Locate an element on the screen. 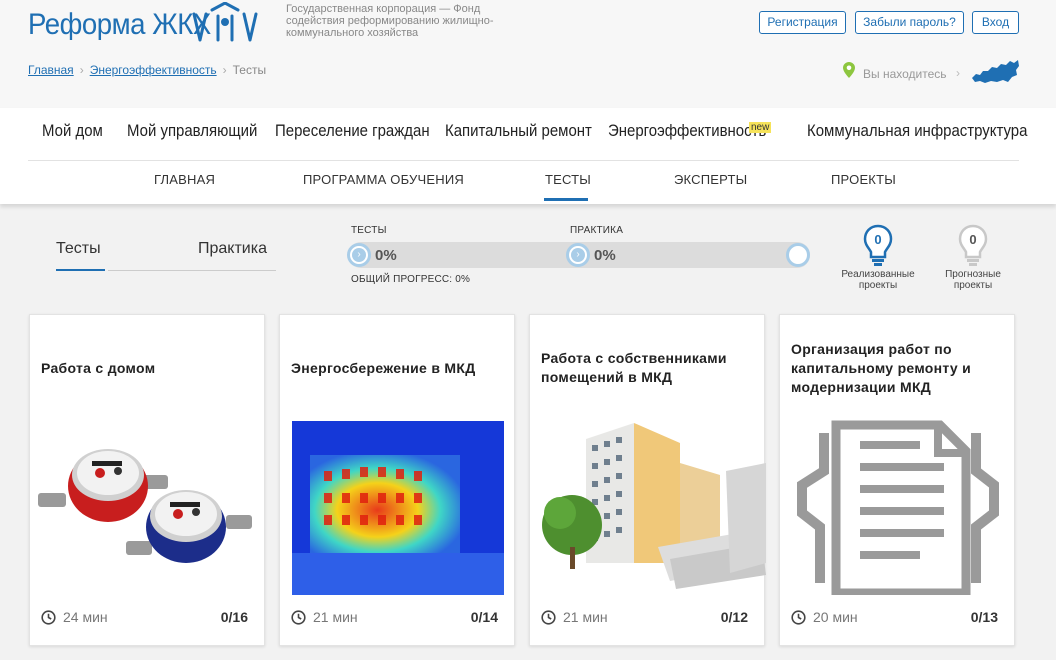 This screenshot has width=1056, height=660. implemented-projects-count: 0 is located at coordinates (878, 239).